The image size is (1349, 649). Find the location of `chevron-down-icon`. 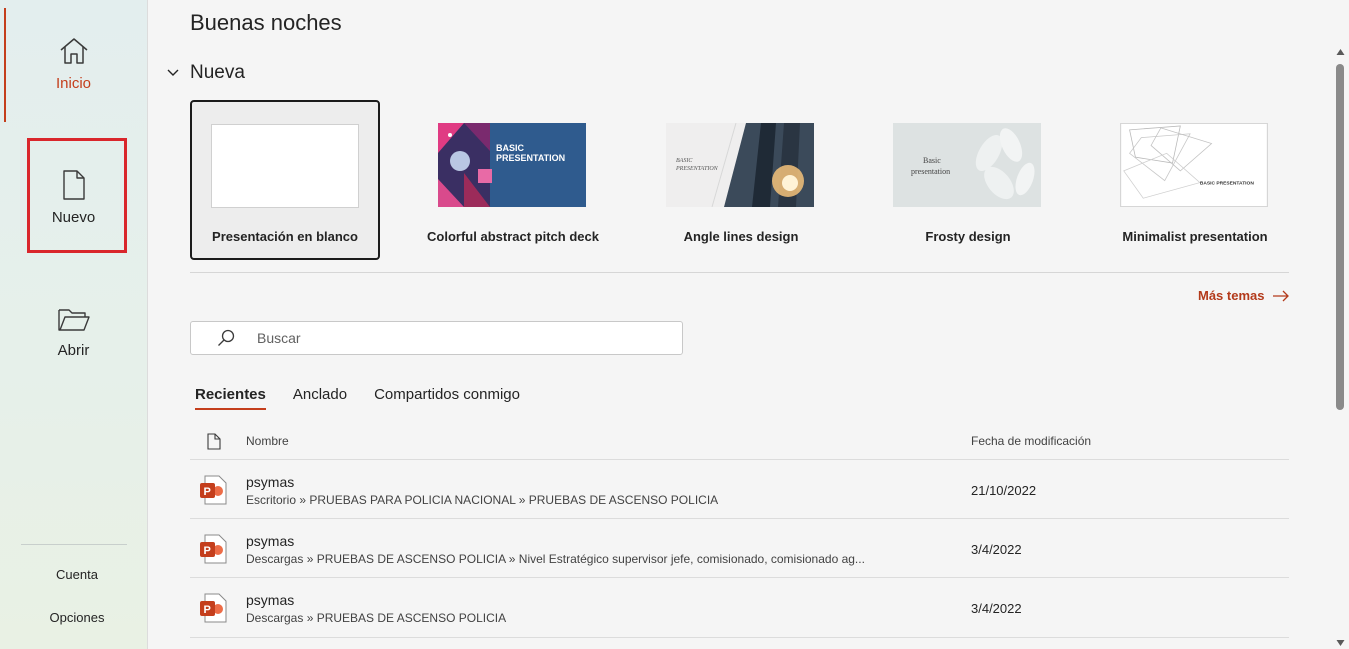

chevron-down-icon is located at coordinates (173, 72).